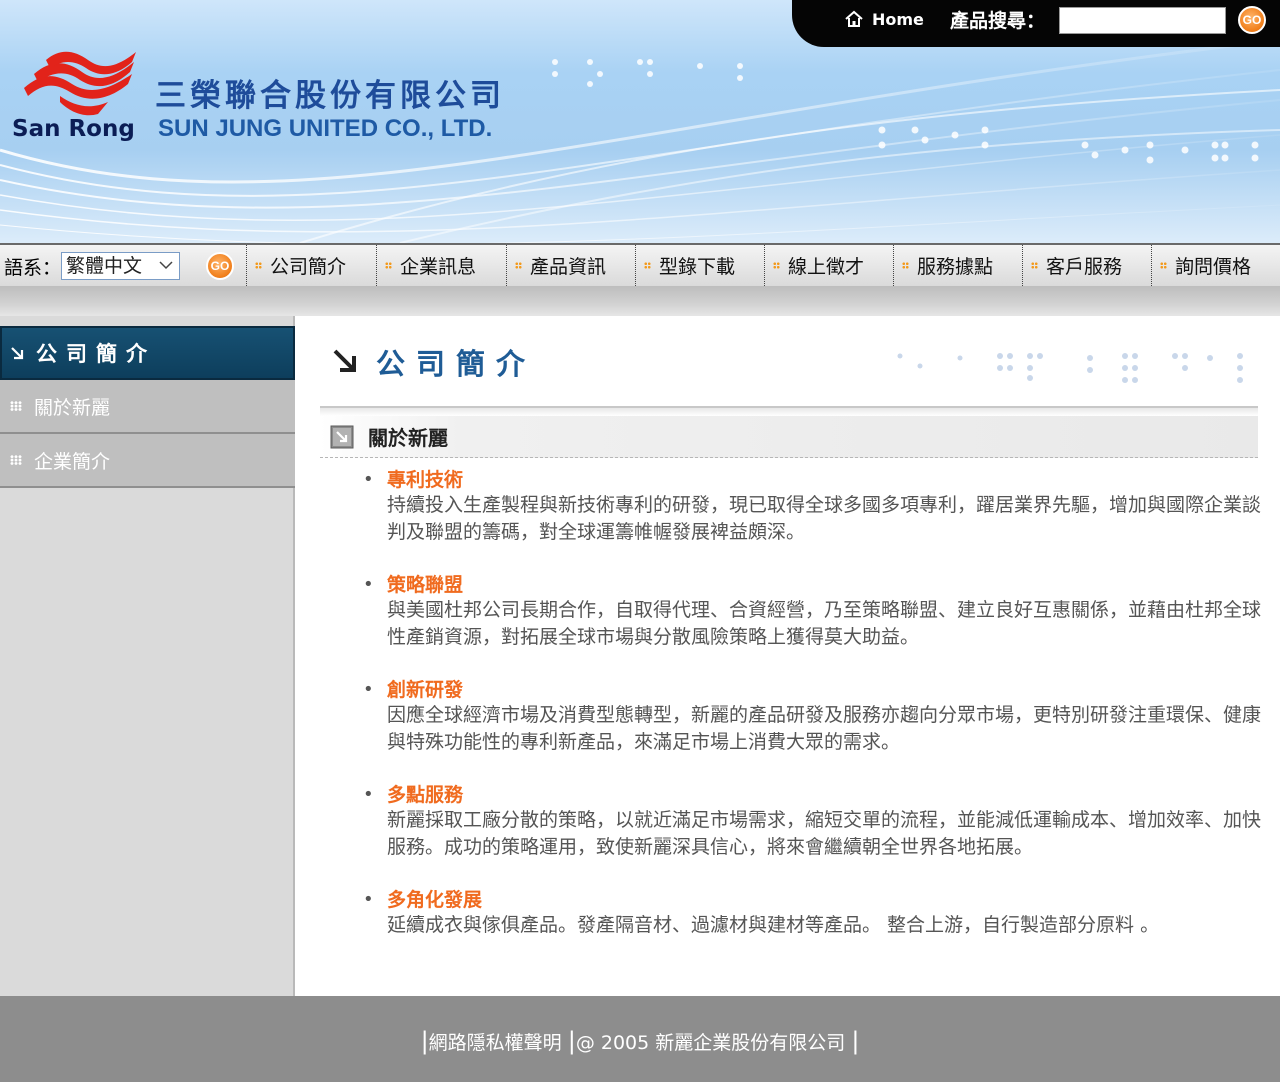 The width and height of the screenshot is (1280, 1088). What do you see at coordinates (147, 461) in the screenshot?
I see `sidebar-item-corporate-profile: 企業簡介` at bounding box center [147, 461].